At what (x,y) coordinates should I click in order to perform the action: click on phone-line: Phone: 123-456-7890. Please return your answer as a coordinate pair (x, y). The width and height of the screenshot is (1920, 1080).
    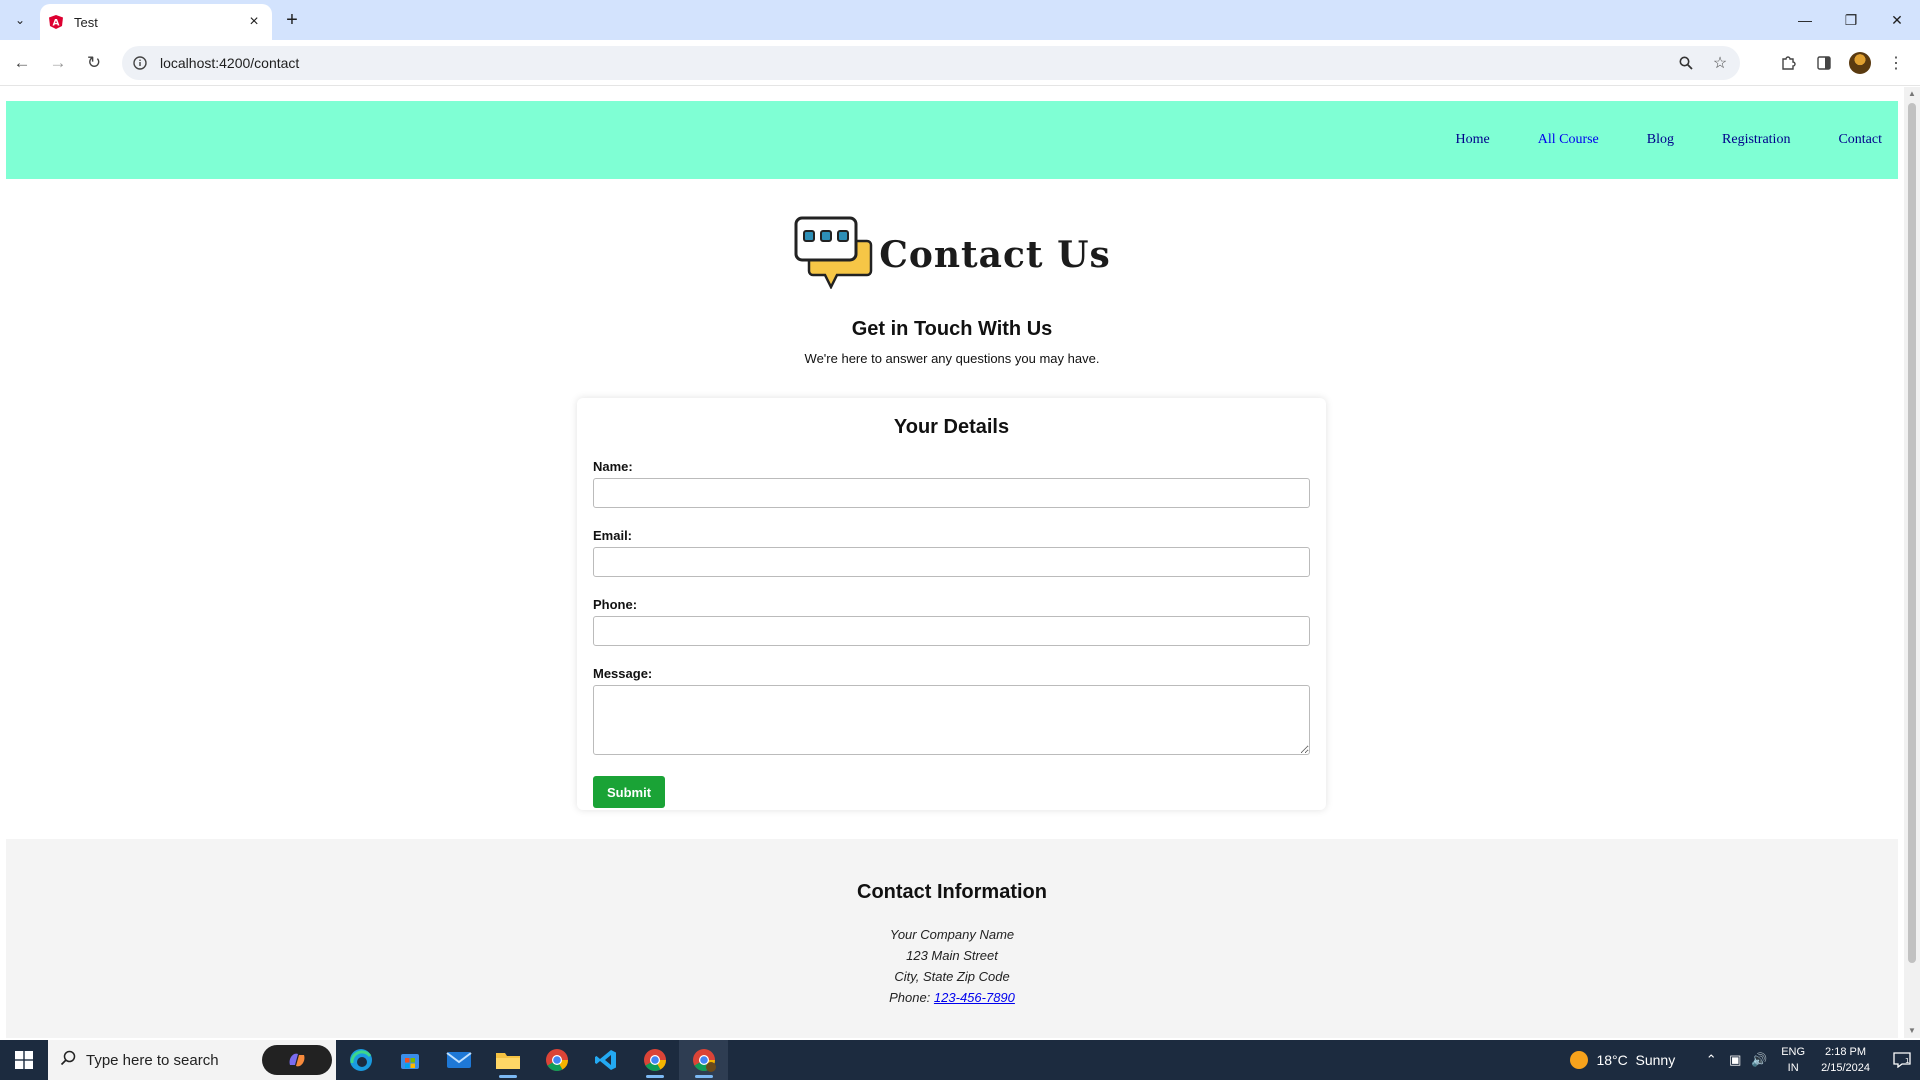
    Looking at the image, I should click on (952, 997).